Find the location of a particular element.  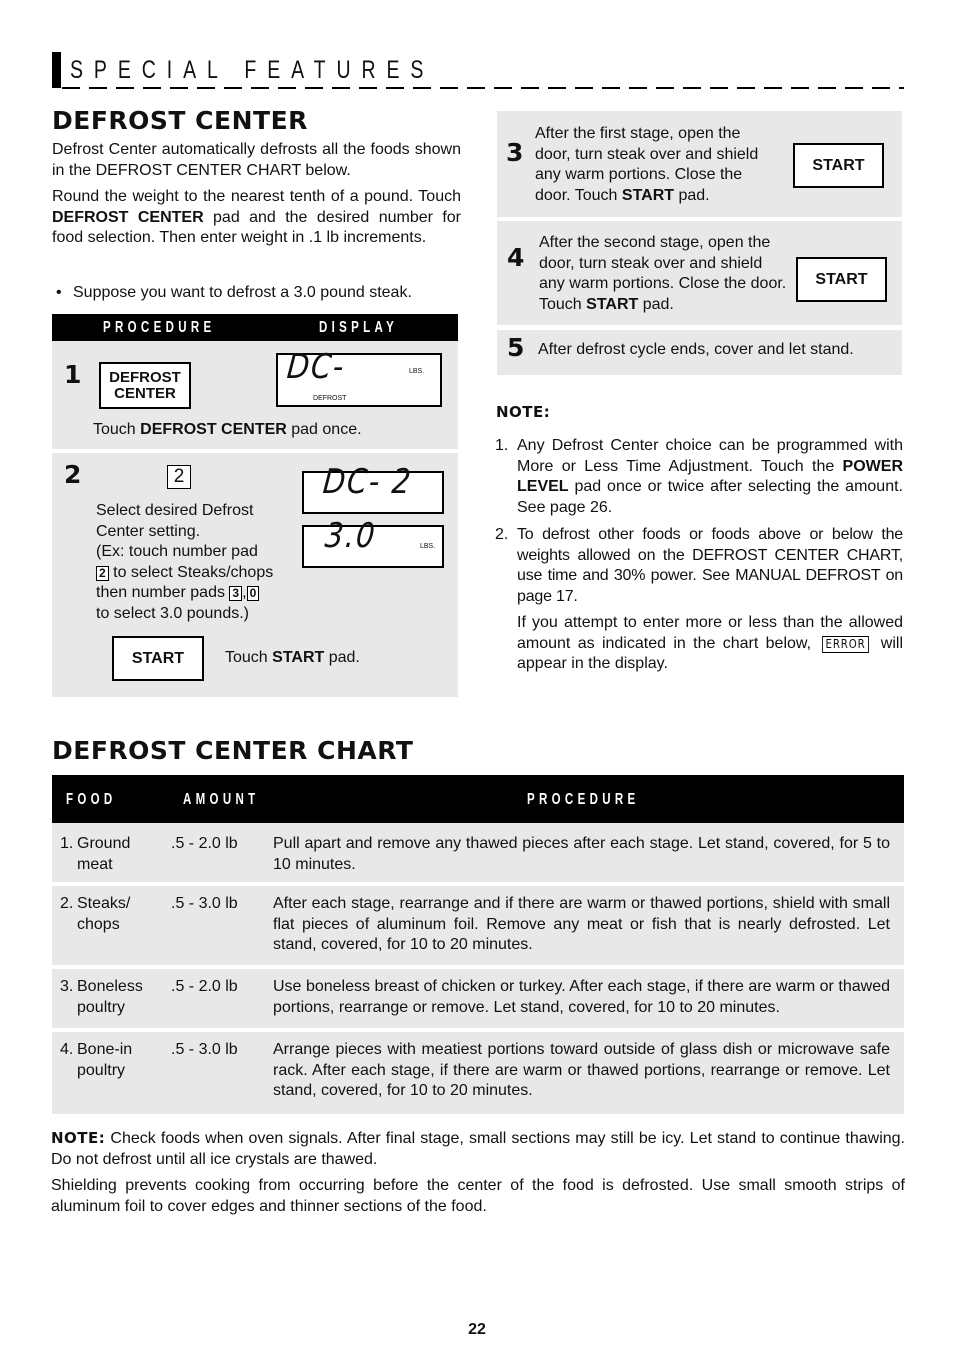

food-name: Ground meat is located at coordinates (104, 854).